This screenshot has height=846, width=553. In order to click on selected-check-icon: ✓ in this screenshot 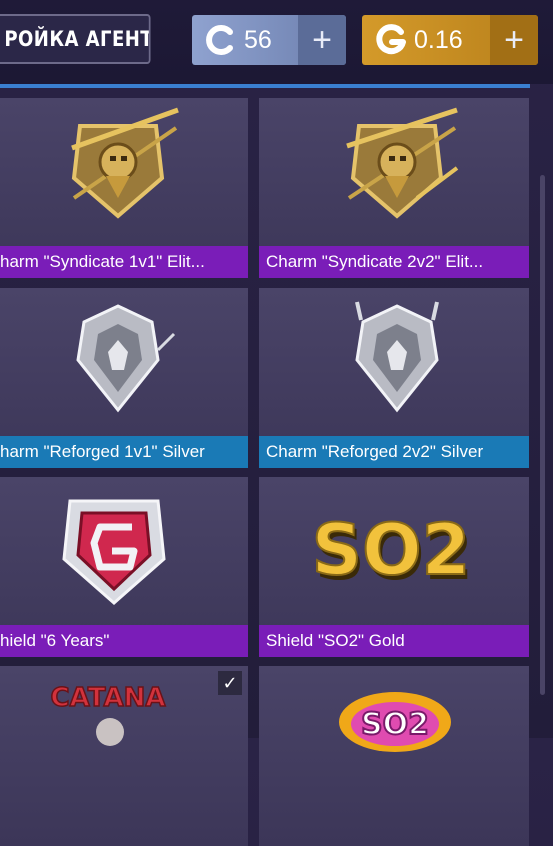, I will do `click(230, 683)`.